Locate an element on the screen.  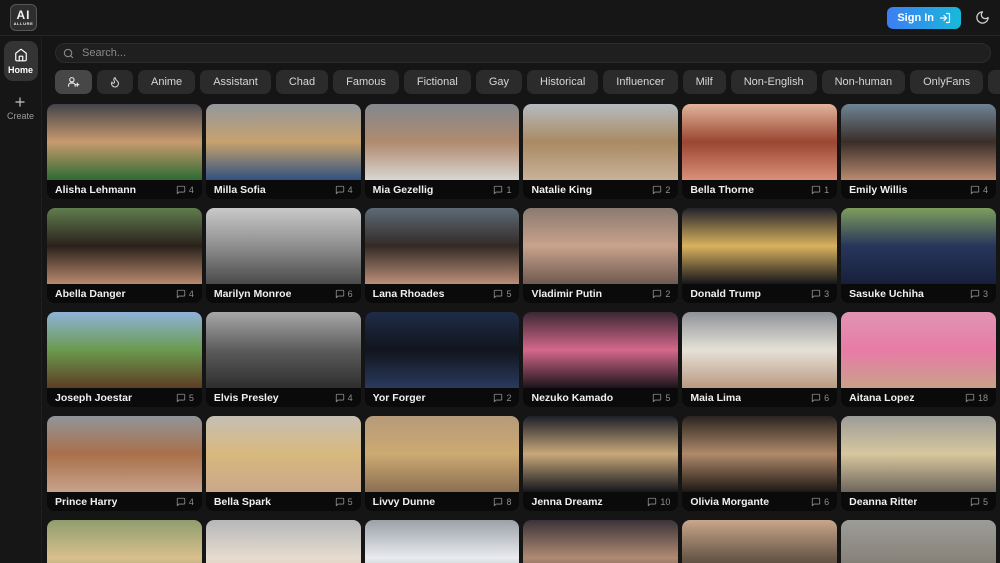
chat-count-number: 1 is located at coordinates (509, 189).